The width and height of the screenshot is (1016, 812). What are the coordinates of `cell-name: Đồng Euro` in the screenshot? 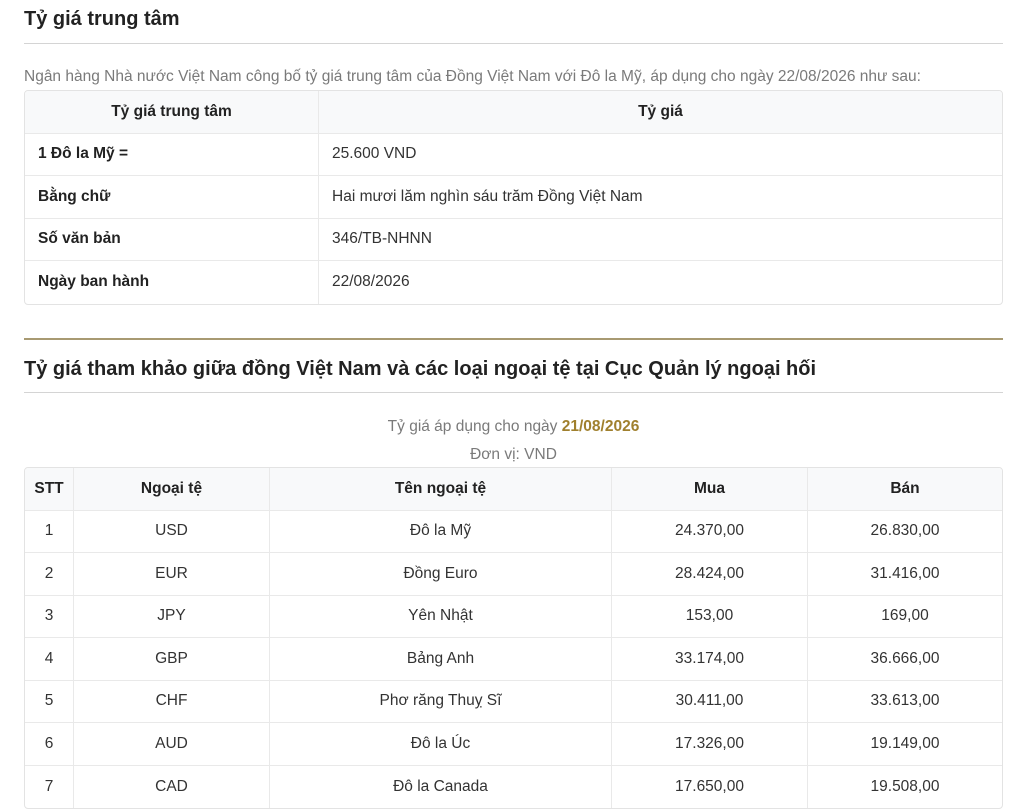 It's located at (440, 574).